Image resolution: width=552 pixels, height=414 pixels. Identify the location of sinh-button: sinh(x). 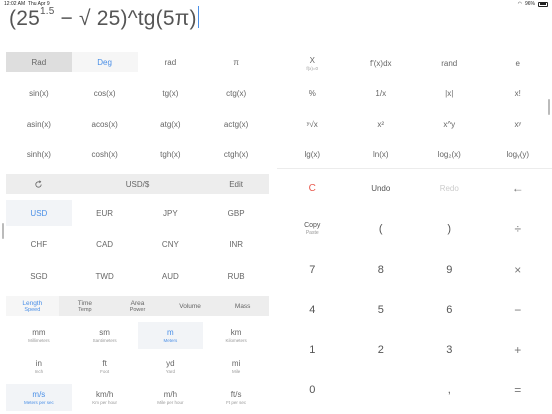
(39, 154).